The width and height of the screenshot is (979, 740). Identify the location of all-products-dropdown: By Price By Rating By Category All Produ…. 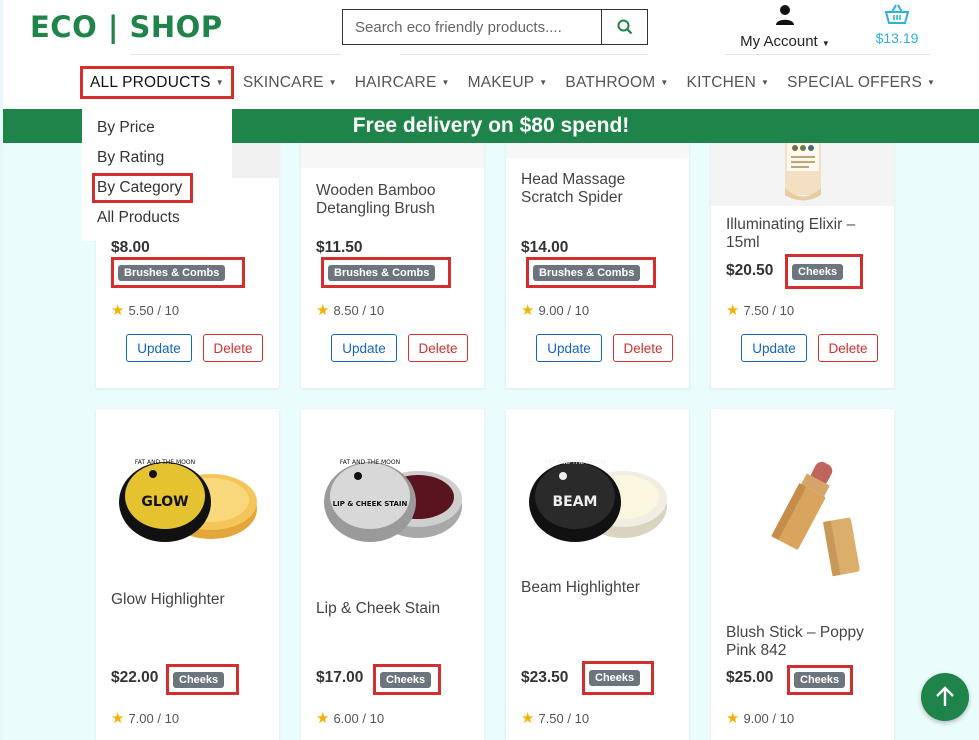
(157, 174).